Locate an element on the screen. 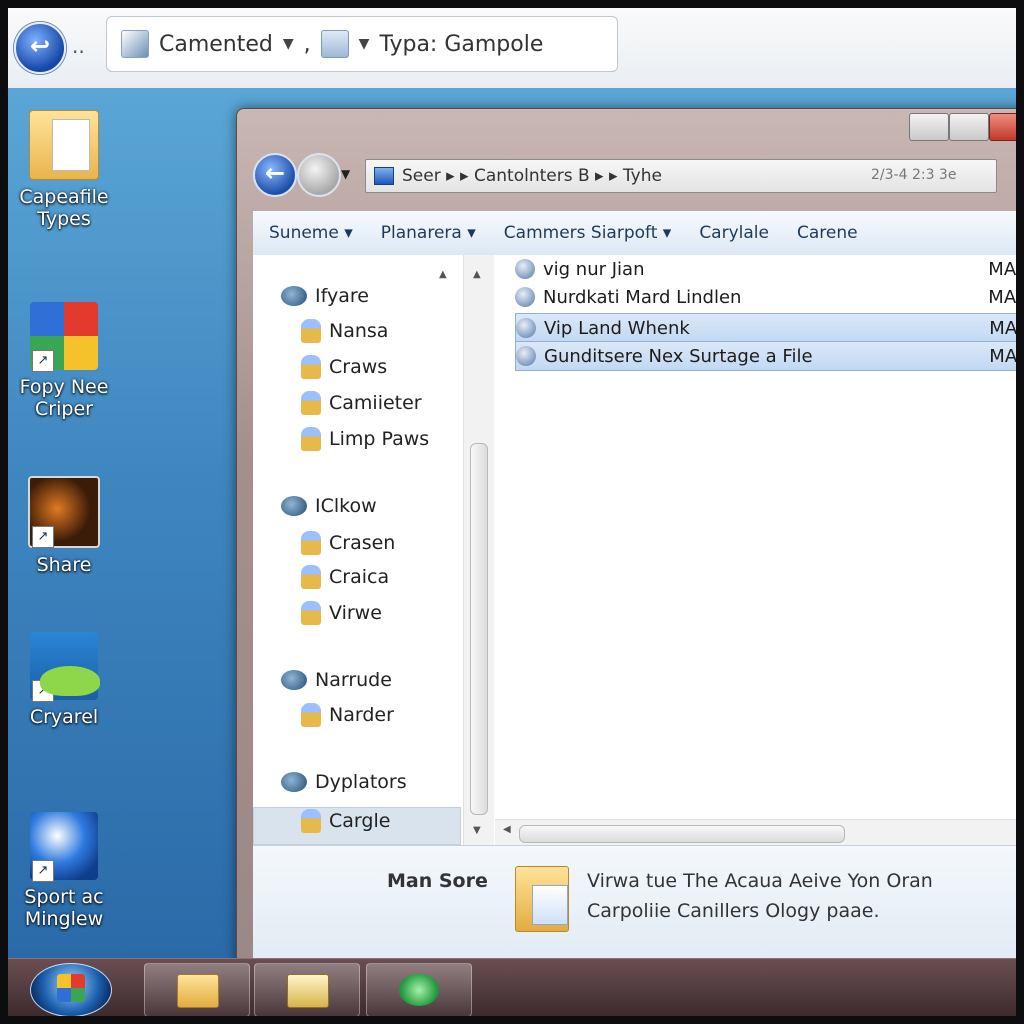  file-row-selected: Vip Land Whenk MA.5 is located at coordinates (765, 328).